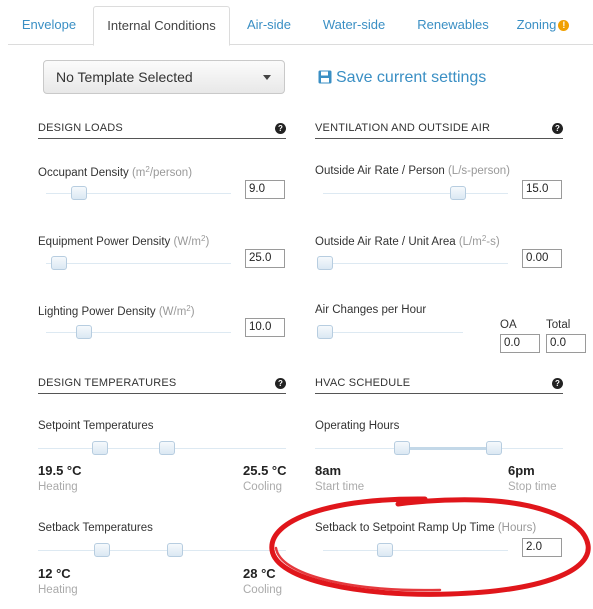 The width and height of the screenshot is (593, 609). Describe the element at coordinates (520, 343) in the screenshot. I see `ach-oa-input: 0.0` at that location.